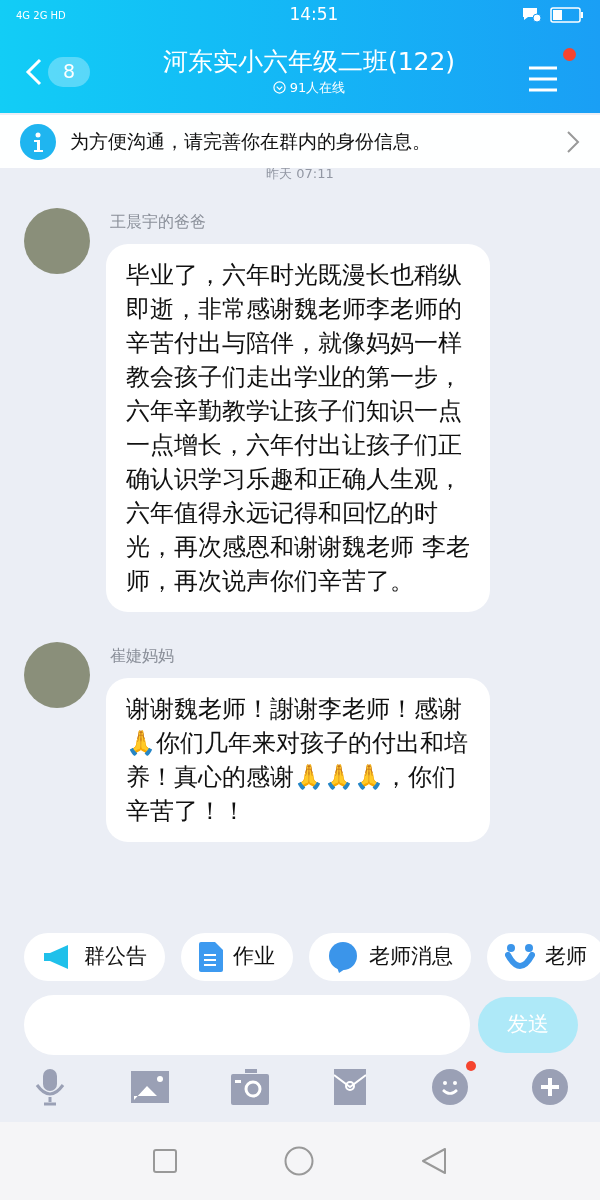 This screenshot has height=1200, width=600. Describe the element at coordinates (251, 142) in the screenshot. I see `notice-text: 为方便沟通，请完善你在群内的身份信息。` at that location.